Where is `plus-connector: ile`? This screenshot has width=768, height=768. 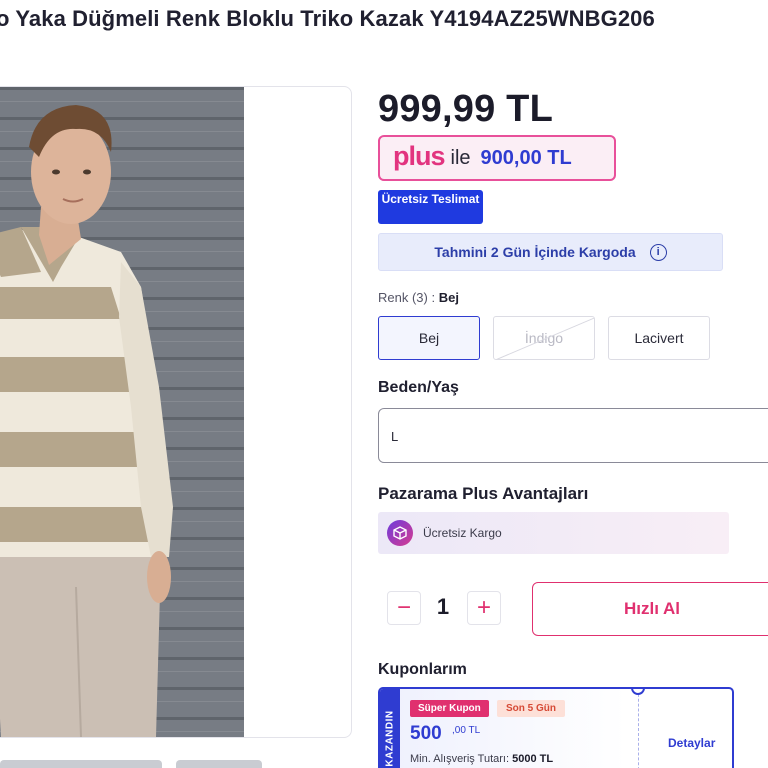 plus-connector: ile is located at coordinates (460, 157).